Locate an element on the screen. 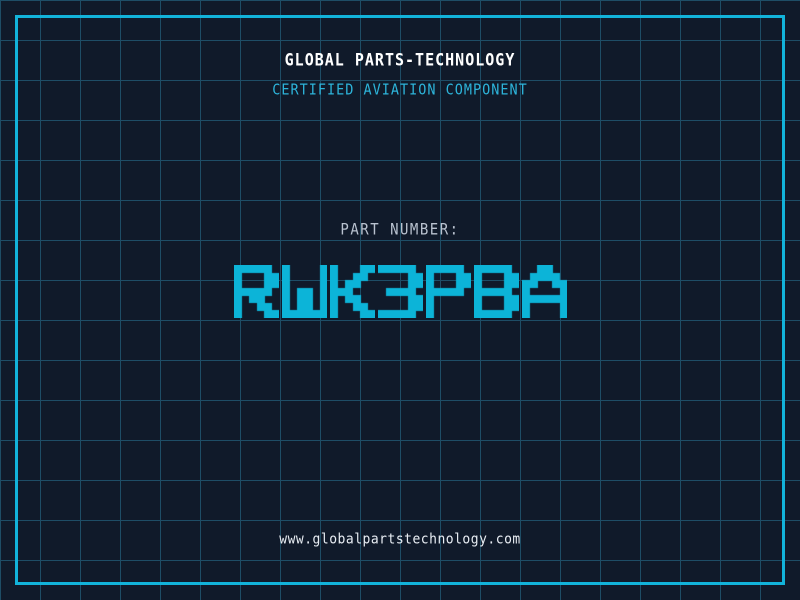 The height and width of the screenshot is (600, 800). company-title: GLOBAL PARTS-TECHNOLOGY is located at coordinates (400, 60).